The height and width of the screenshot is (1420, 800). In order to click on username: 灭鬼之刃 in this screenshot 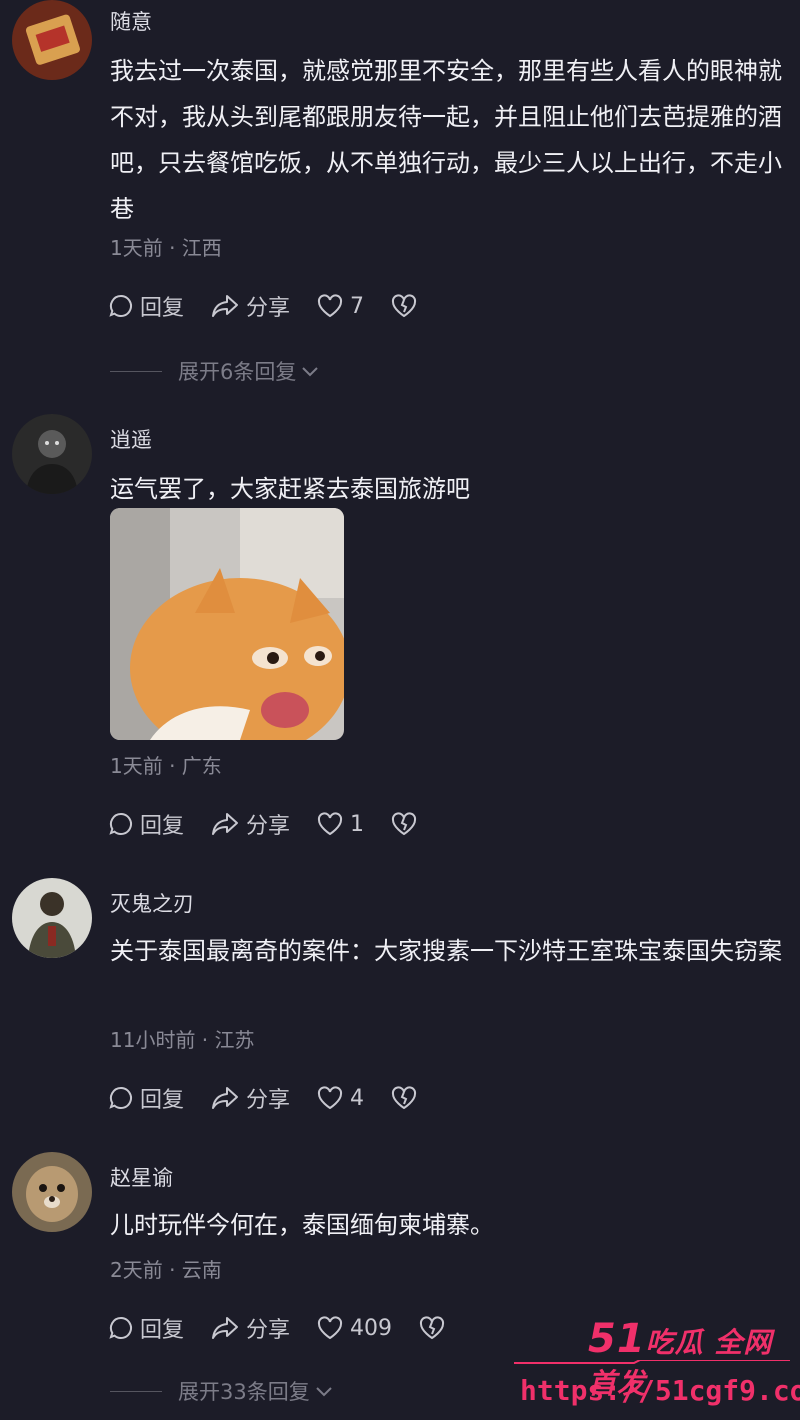, I will do `click(152, 903)`.